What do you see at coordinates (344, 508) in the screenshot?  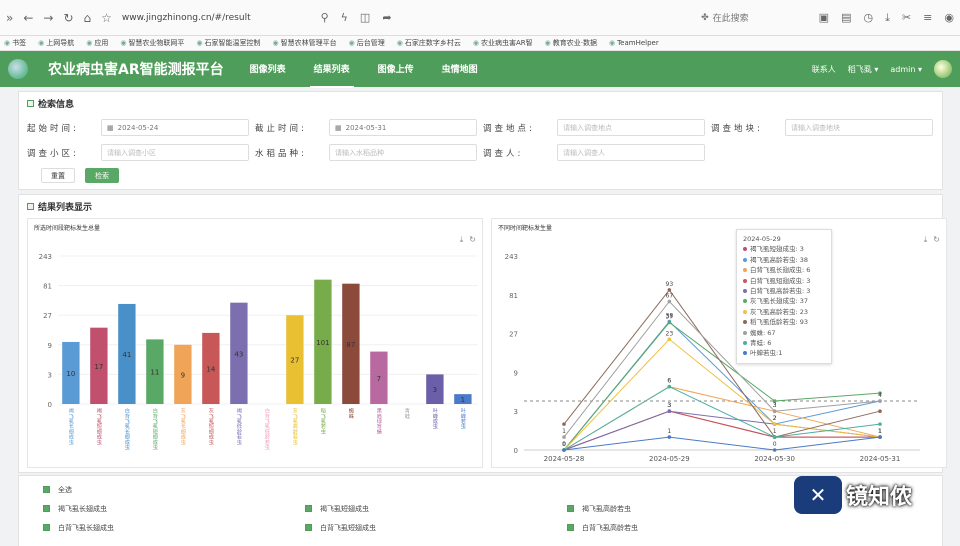 I see `legend-label: 褐飞虱短翅成虫` at bounding box center [344, 508].